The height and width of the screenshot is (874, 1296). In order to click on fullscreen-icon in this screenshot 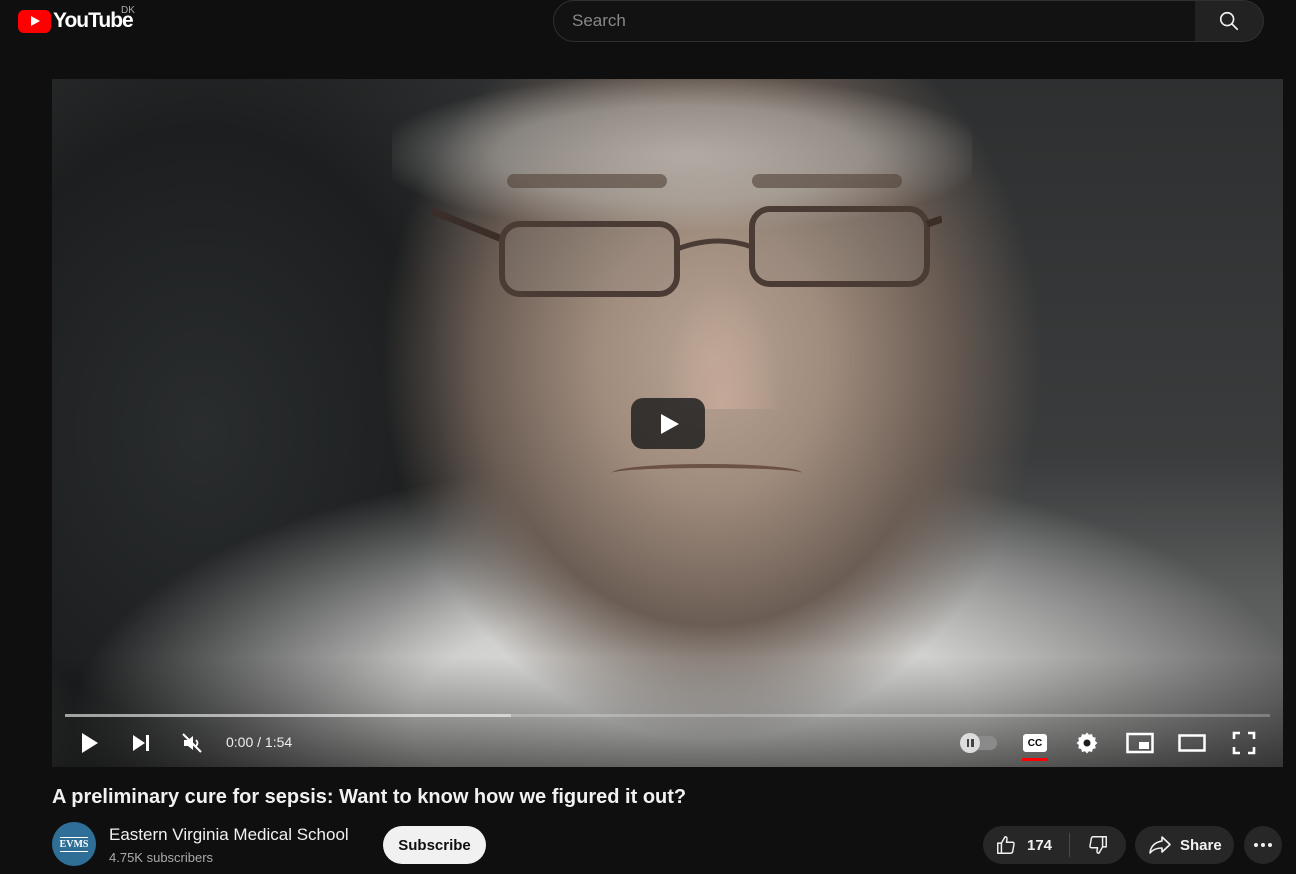, I will do `click(1244, 743)`.